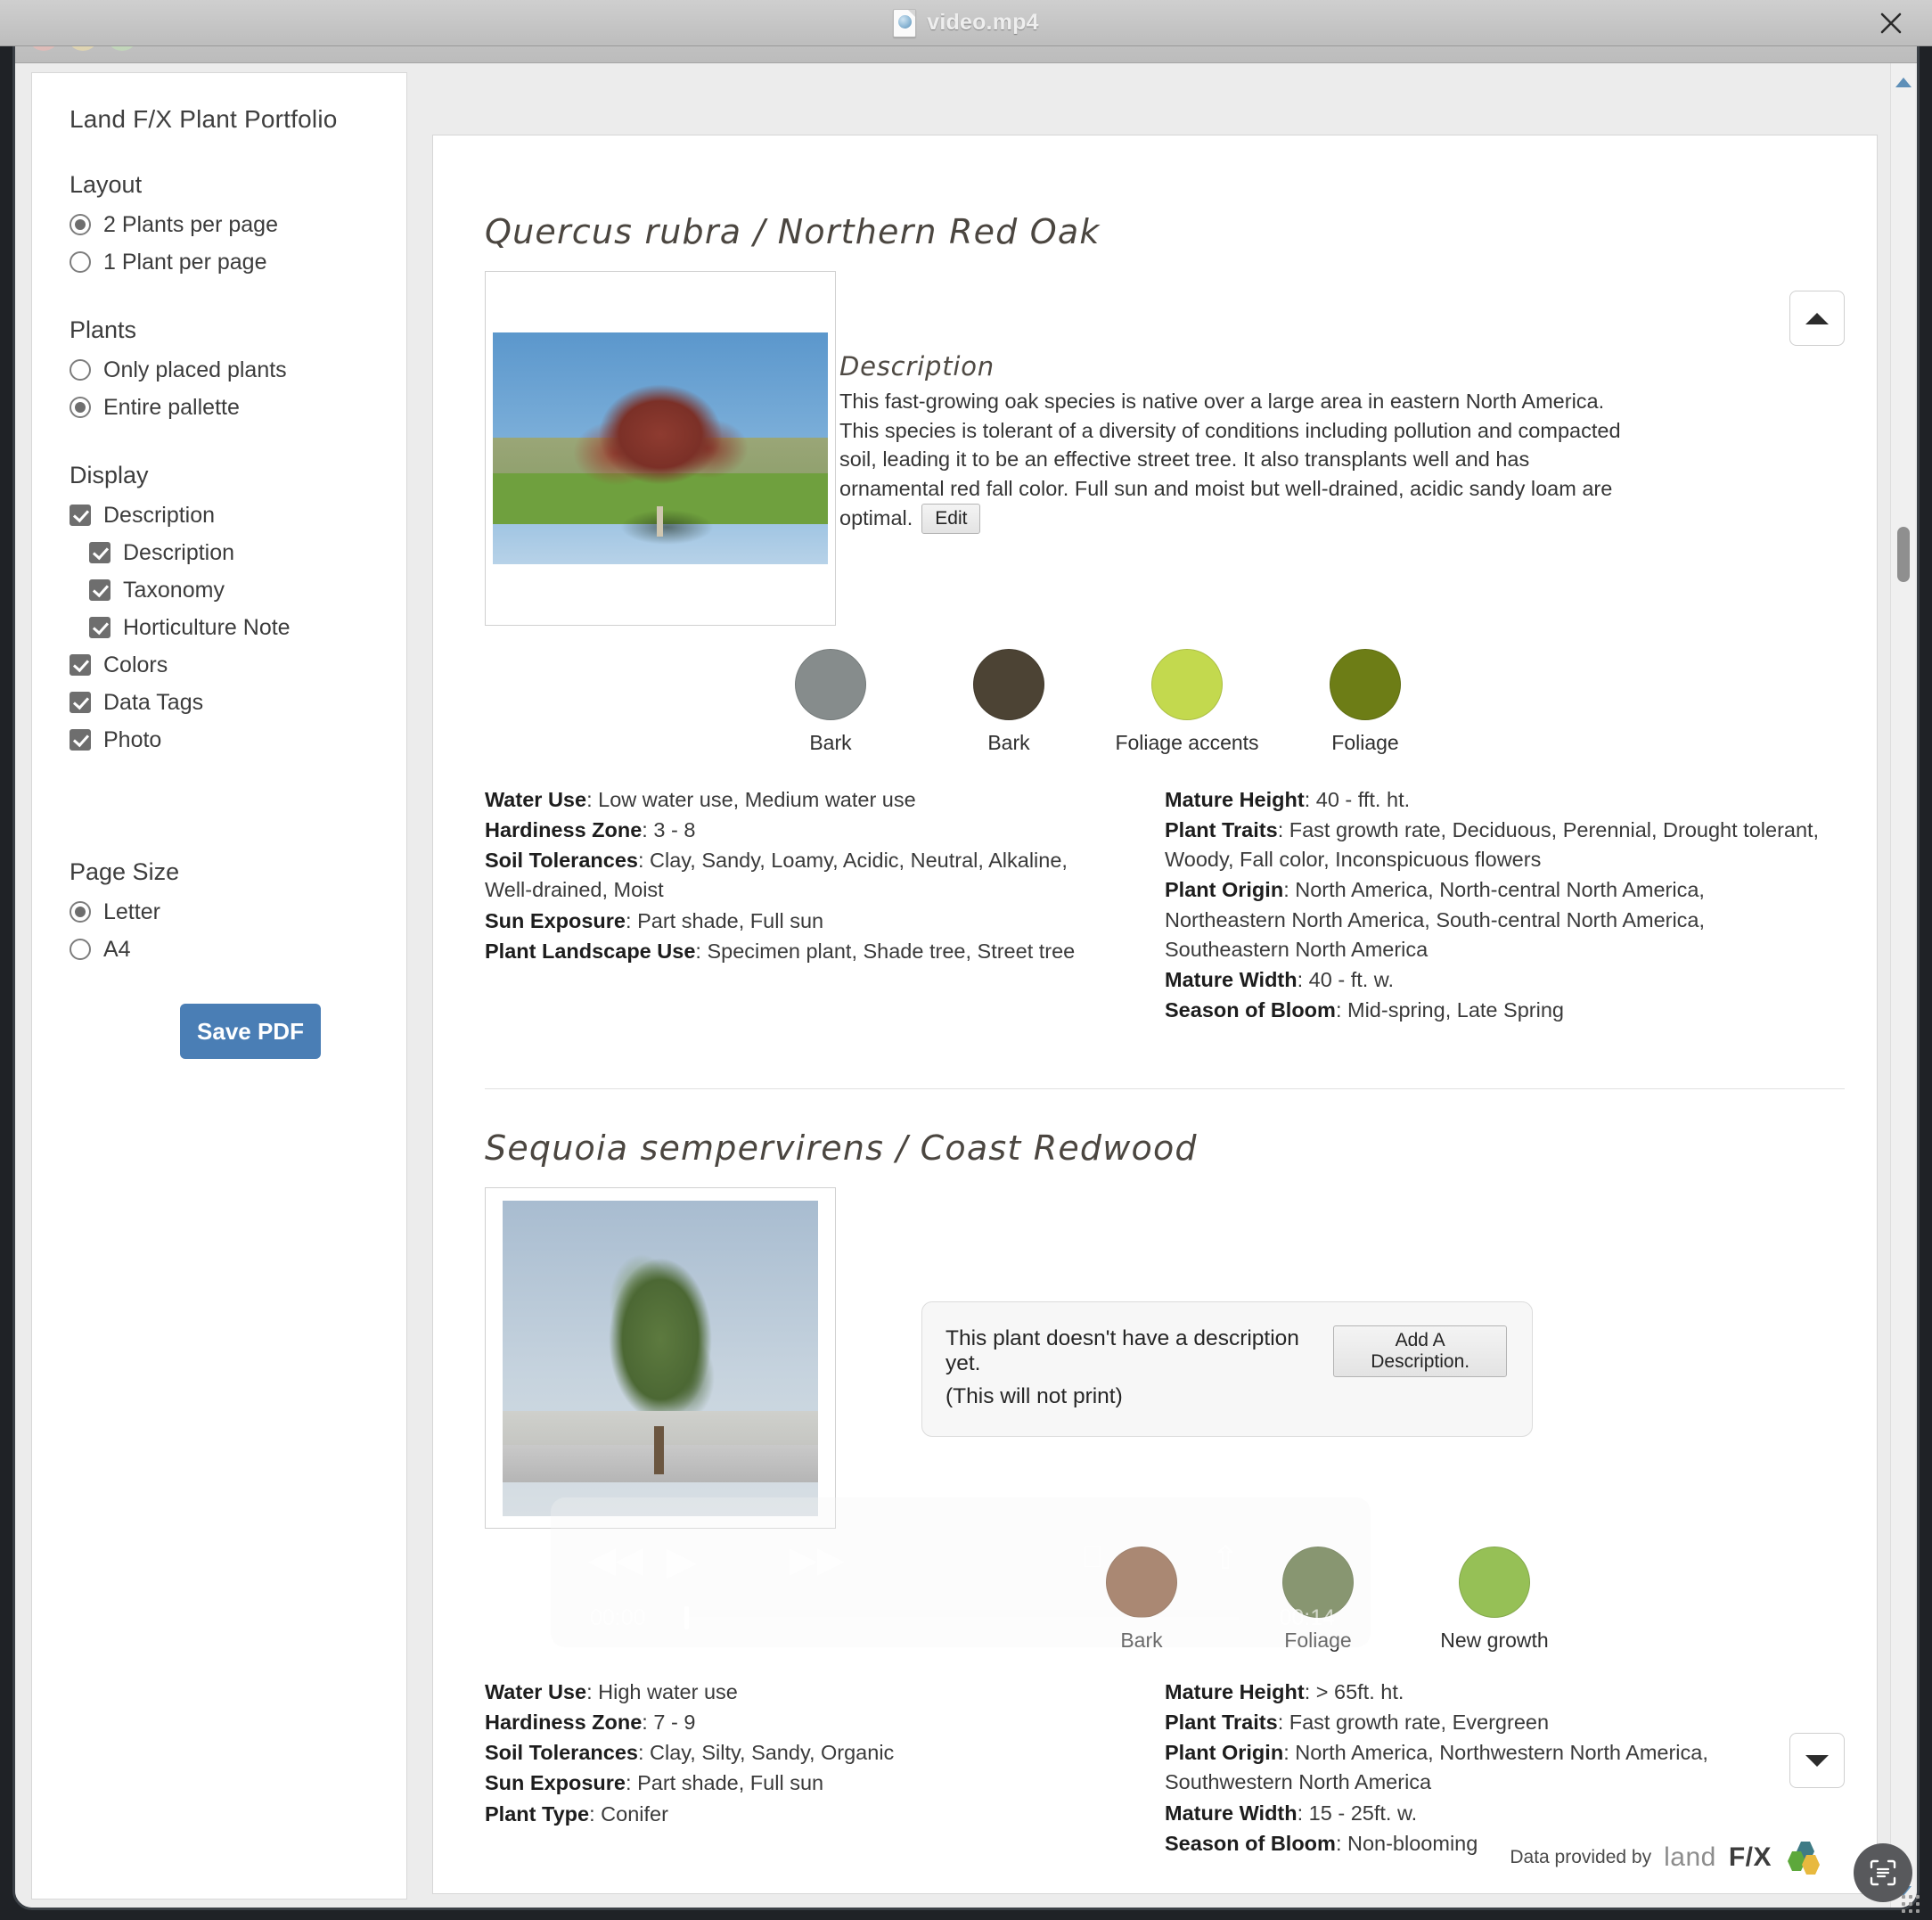 This screenshot has width=1932, height=1920. What do you see at coordinates (238, 702) in the screenshot?
I see `checkbox-data-tags: Data Tags` at bounding box center [238, 702].